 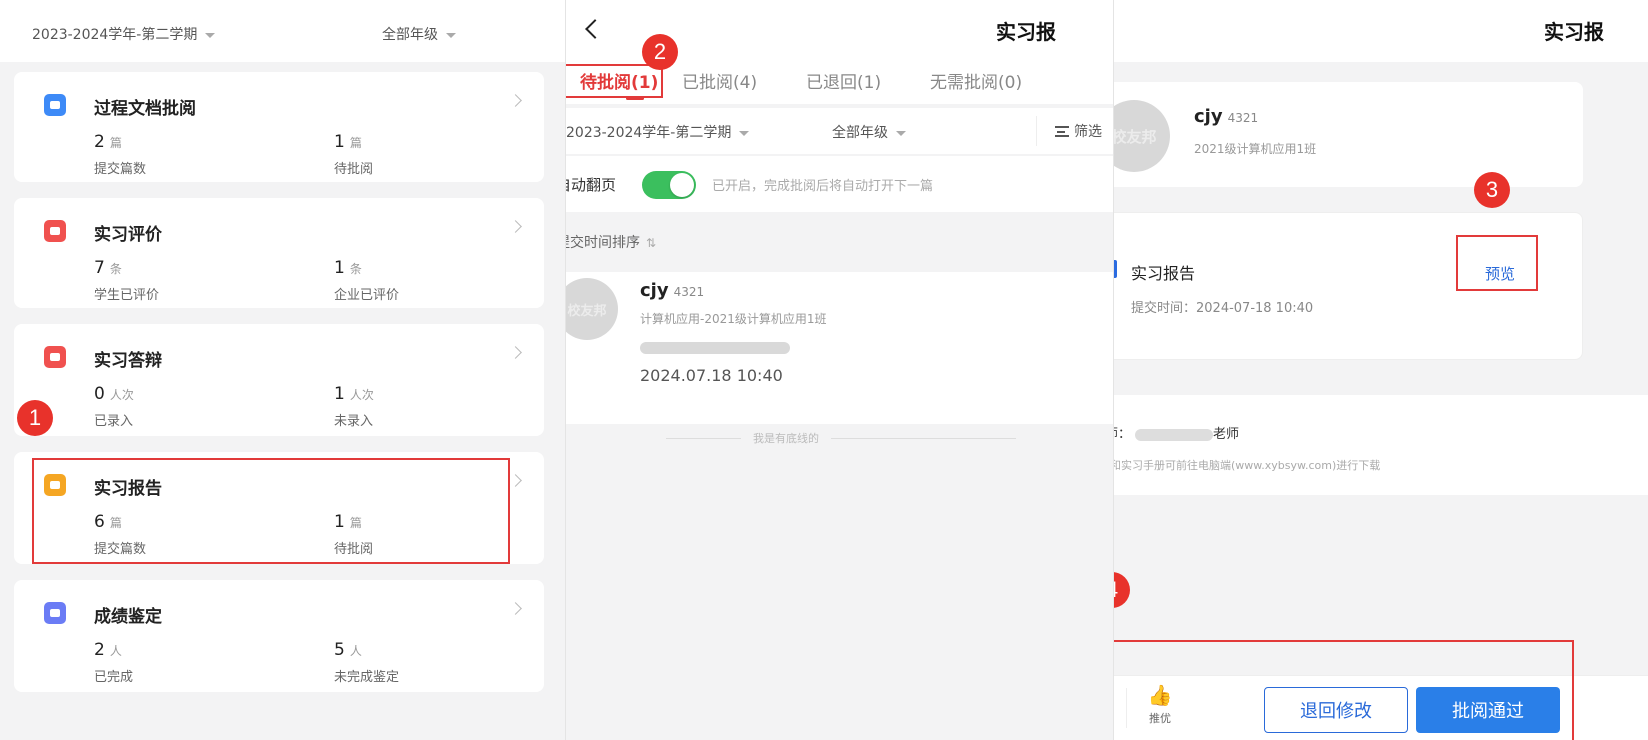 What do you see at coordinates (719, 80) in the screenshot?
I see `tab-reviewed: 已批阅(4)` at bounding box center [719, 80].